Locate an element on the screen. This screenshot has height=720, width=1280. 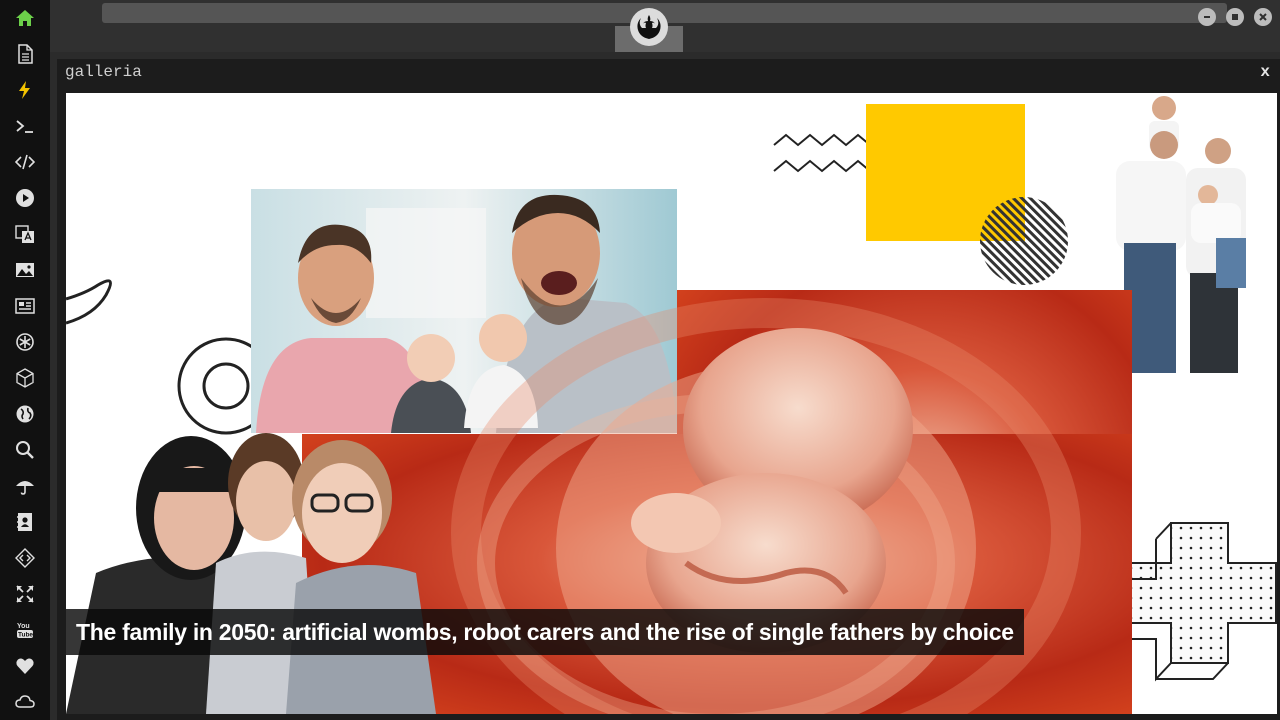
youtube-icon: You Tube is located at coordinates (25, 631).